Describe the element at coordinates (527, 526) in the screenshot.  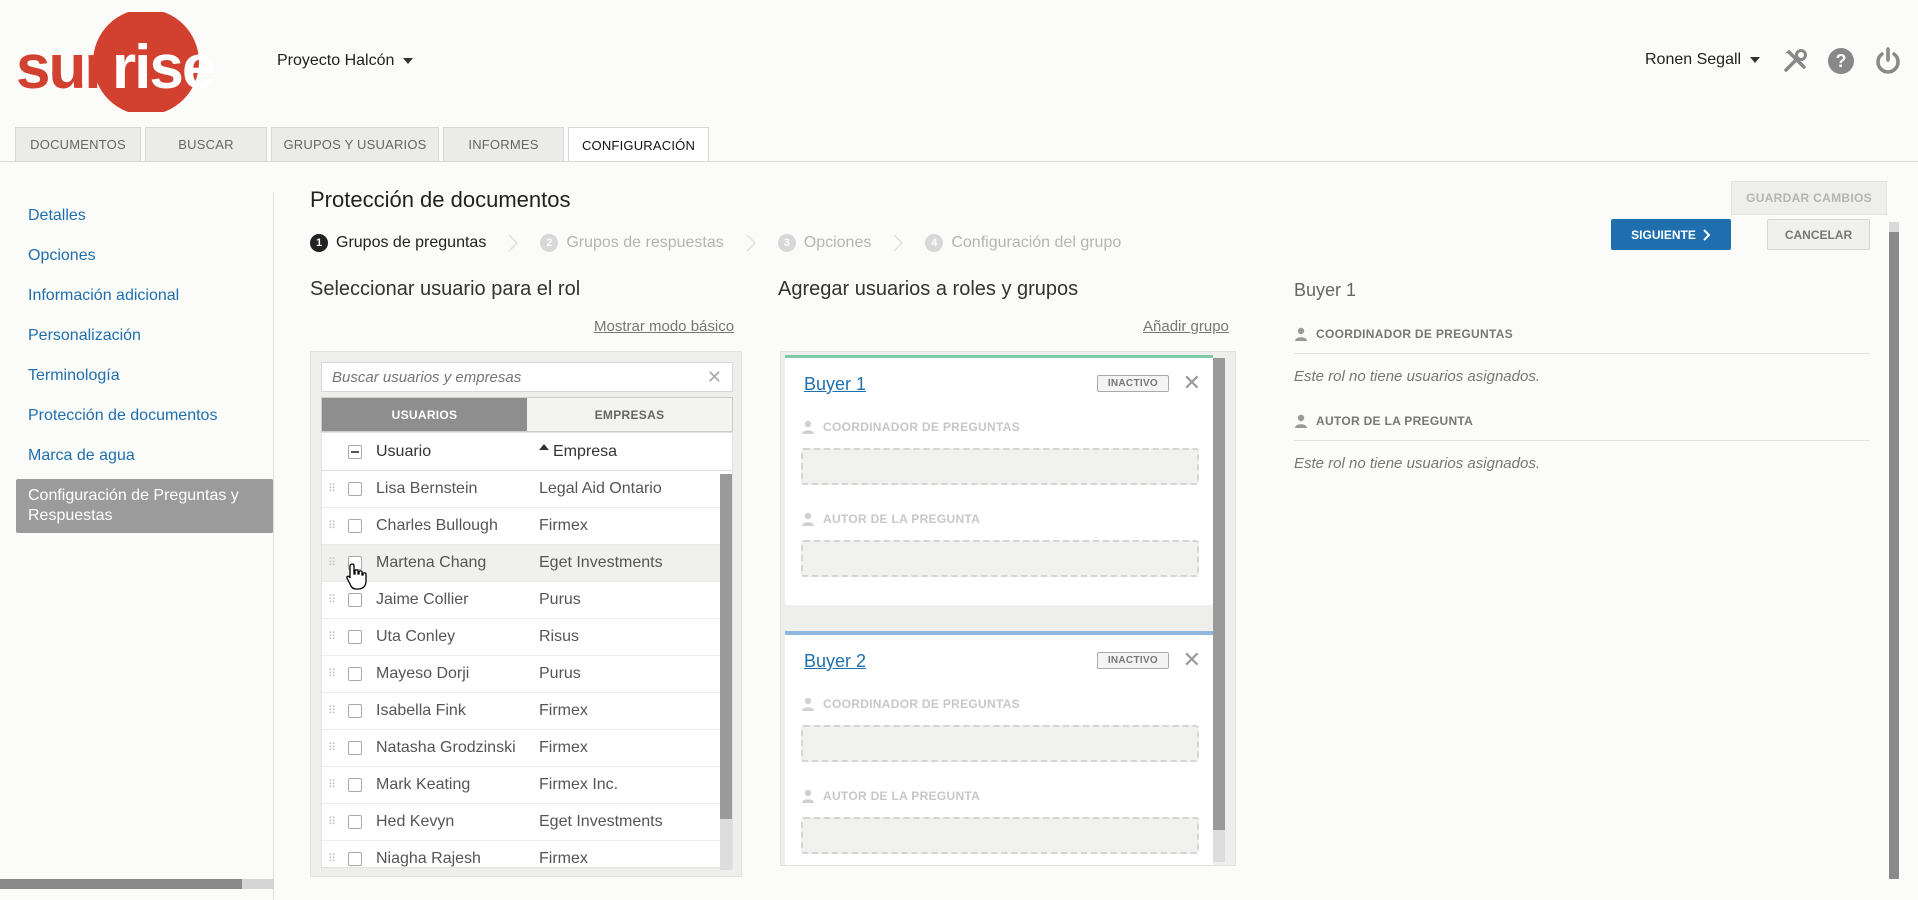
I see `table-row: ⠿ Charles Bullough Firmex` at that location.